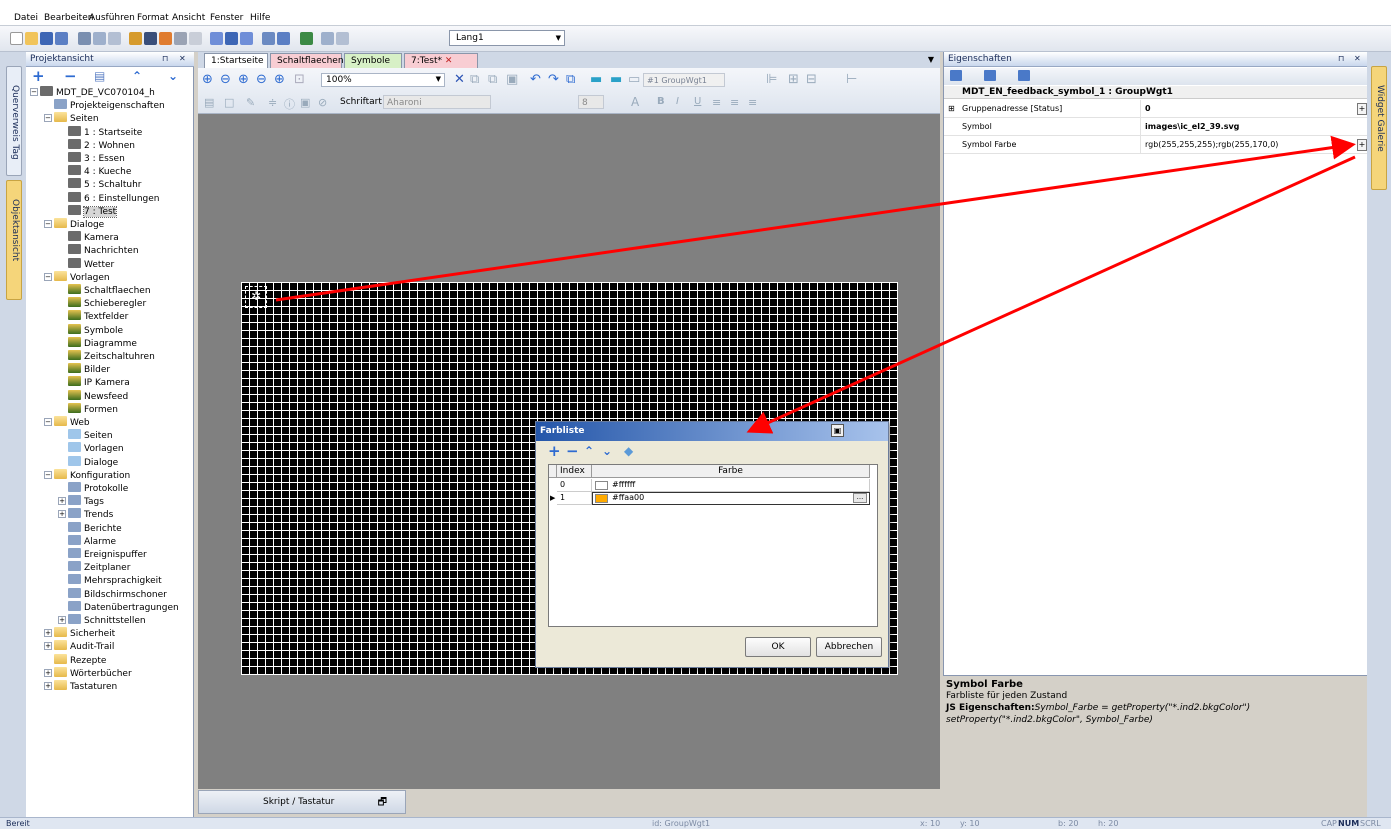 The image size is (1391, 829). I want to click on menu-format: Format, so click(153, 18).